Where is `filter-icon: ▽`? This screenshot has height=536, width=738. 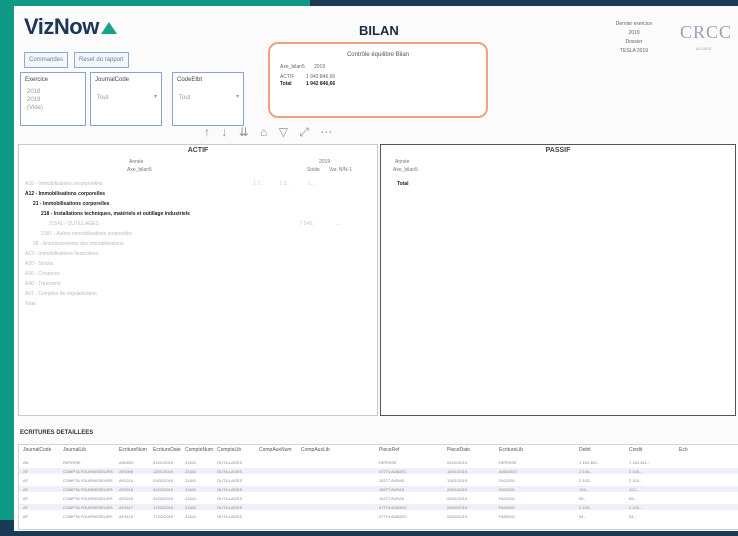 filter-icon: ▽ is located at coordinates (283, 132).